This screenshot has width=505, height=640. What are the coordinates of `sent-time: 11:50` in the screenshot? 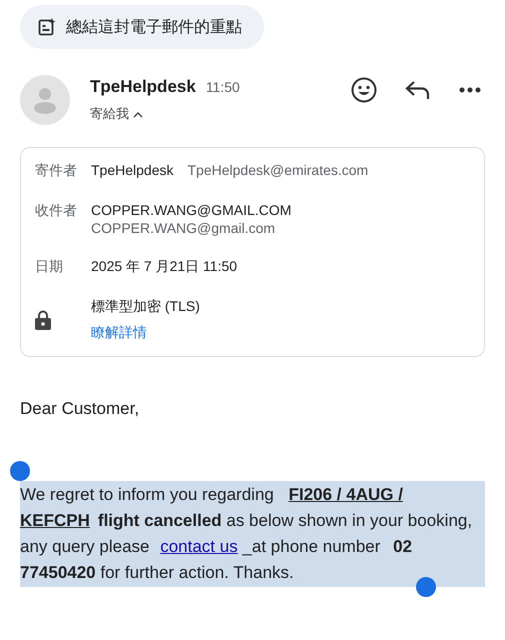 It's located at (223, 87).